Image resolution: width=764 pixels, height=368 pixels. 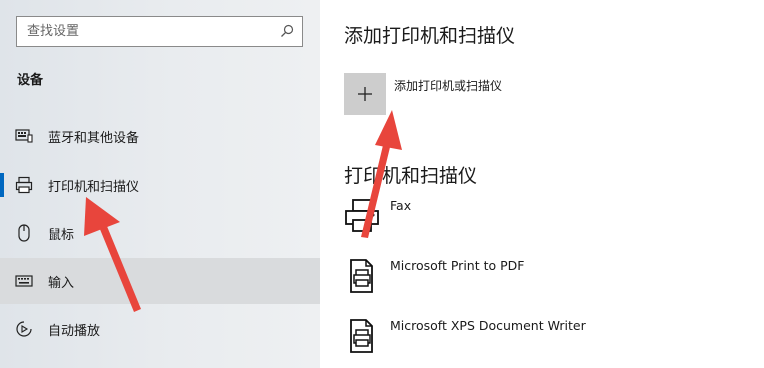 I want to click on device-item-fax: Fax, so click(x=544, y=218).